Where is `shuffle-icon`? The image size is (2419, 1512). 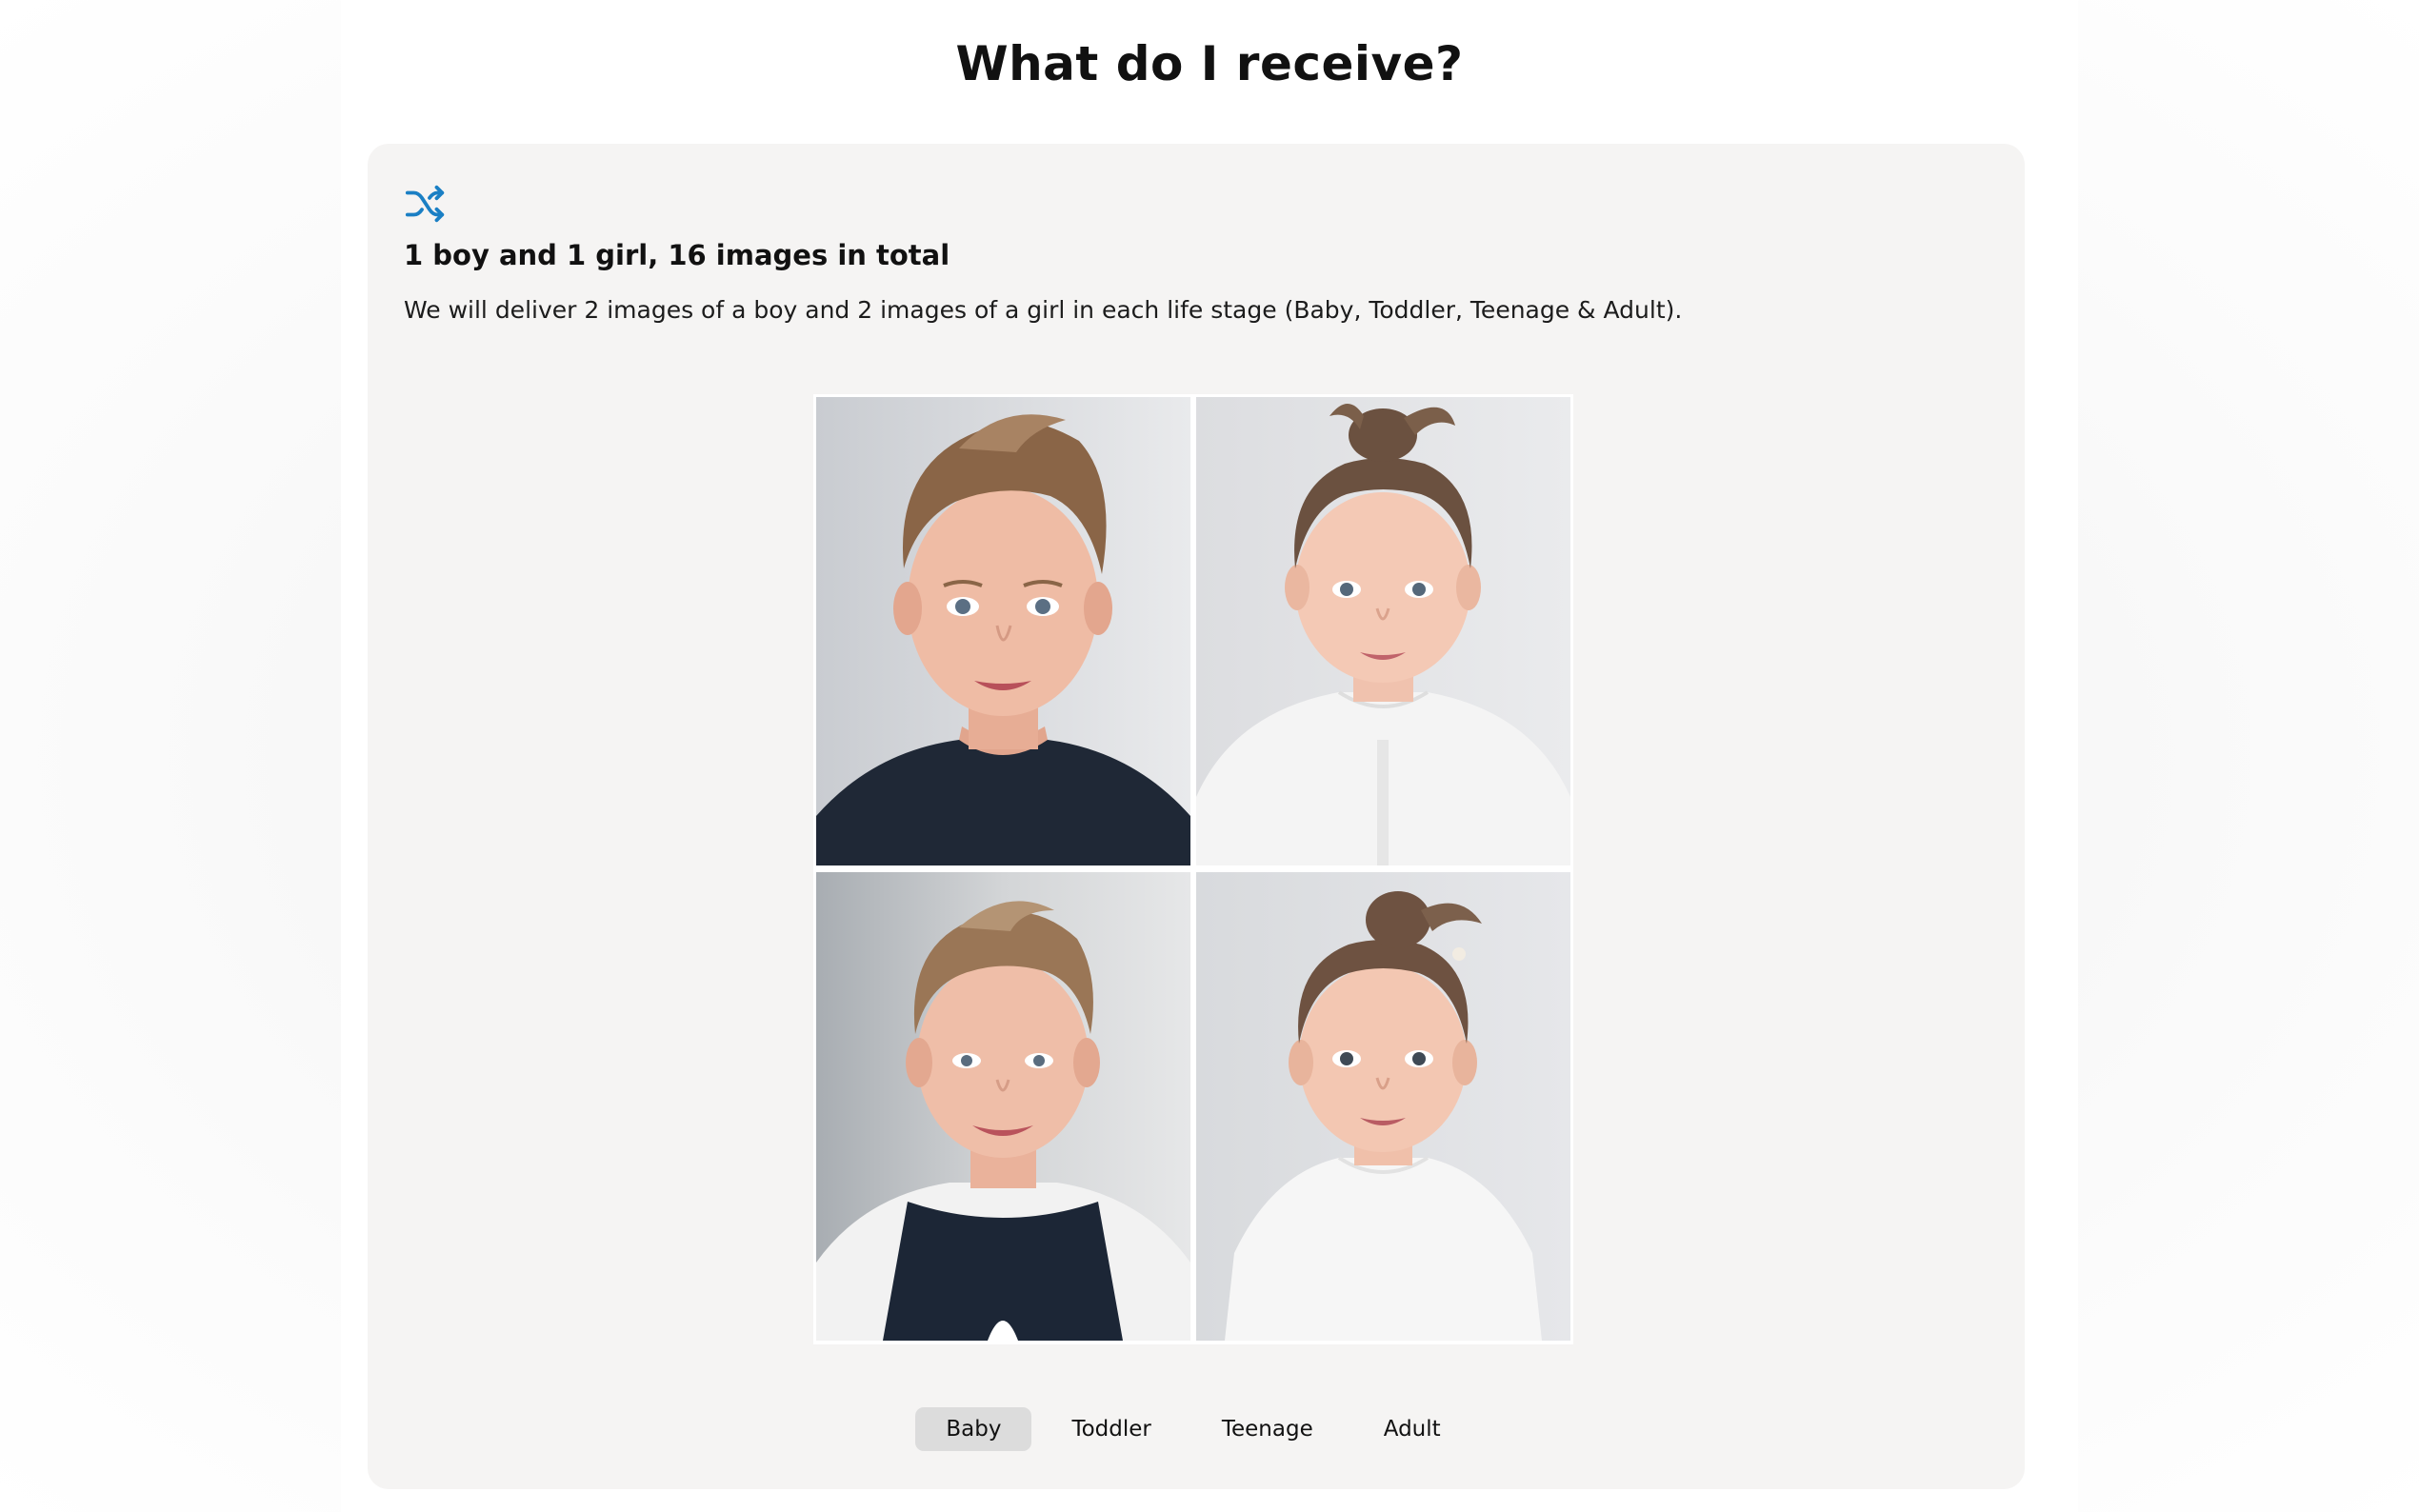
shuffle-icon is located at coordinates (426, 204).